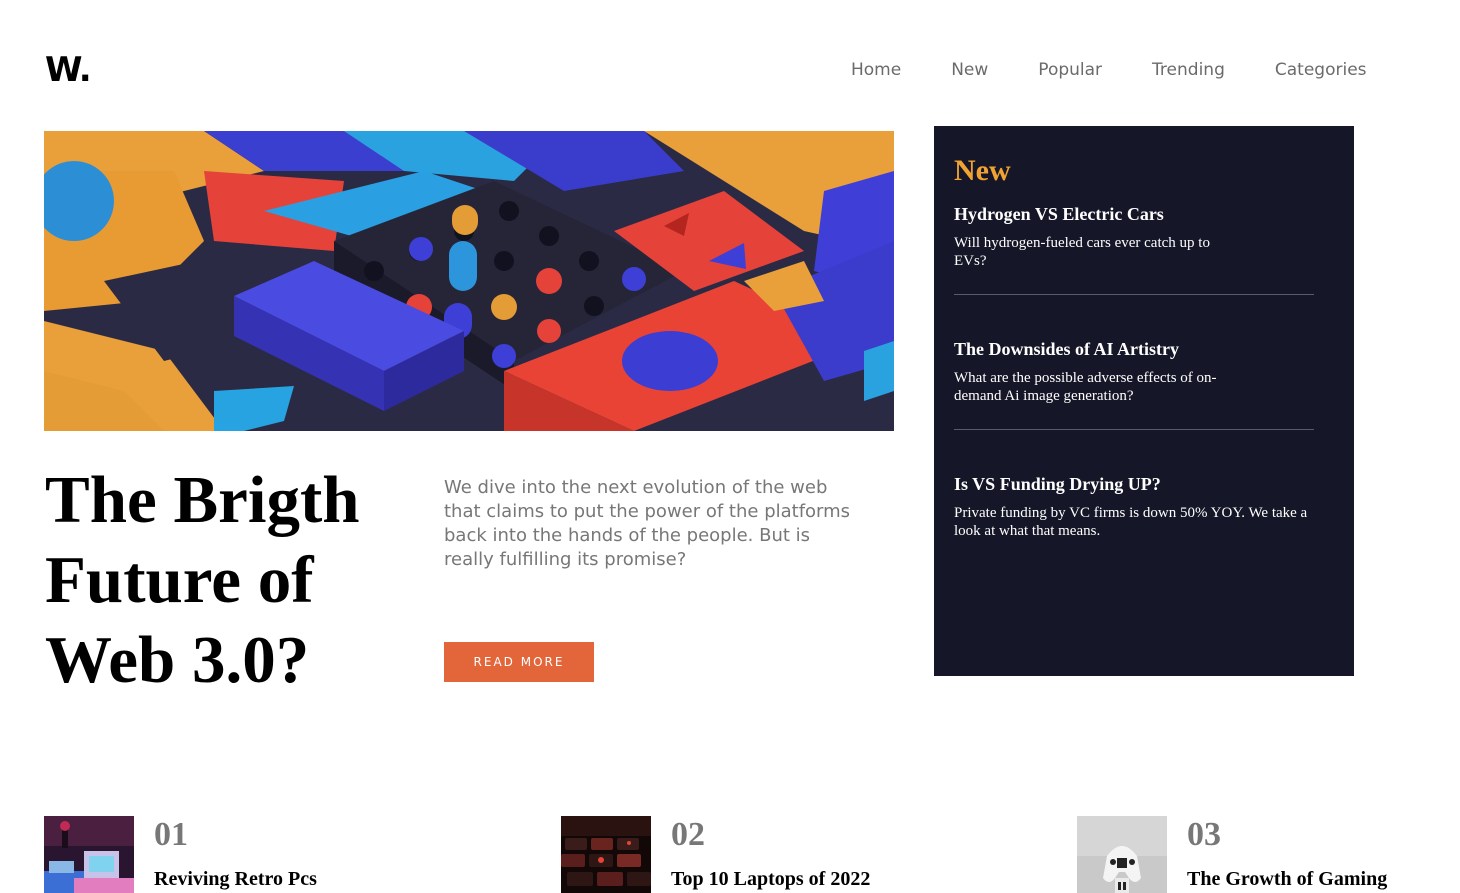  I want to click on nav-trending: Trending, so click(1188, 70).